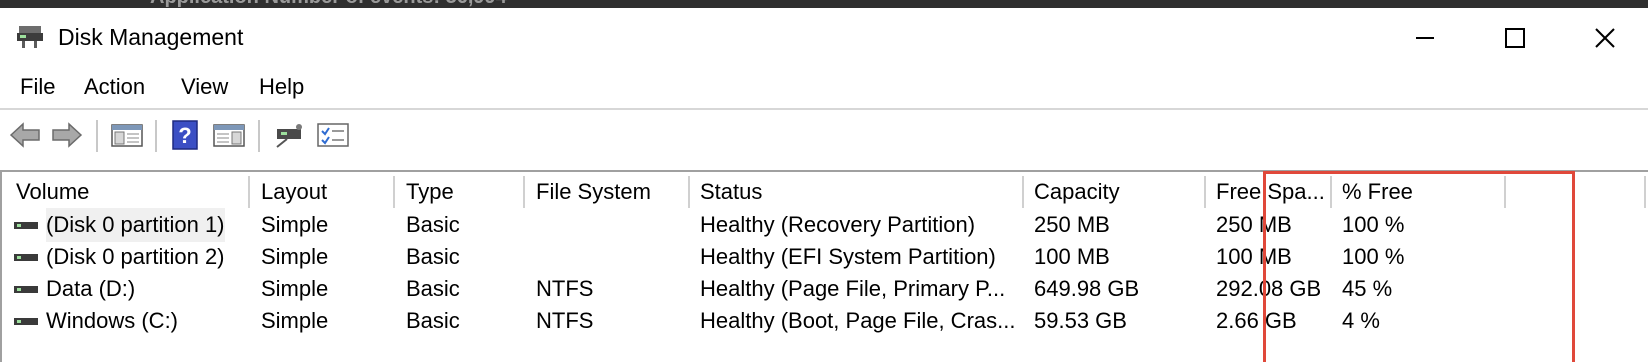  Describe the element at coordinates (135, 225) in the screenshot. I see `volume-name: (Disk 0 partition 1)` at that location.